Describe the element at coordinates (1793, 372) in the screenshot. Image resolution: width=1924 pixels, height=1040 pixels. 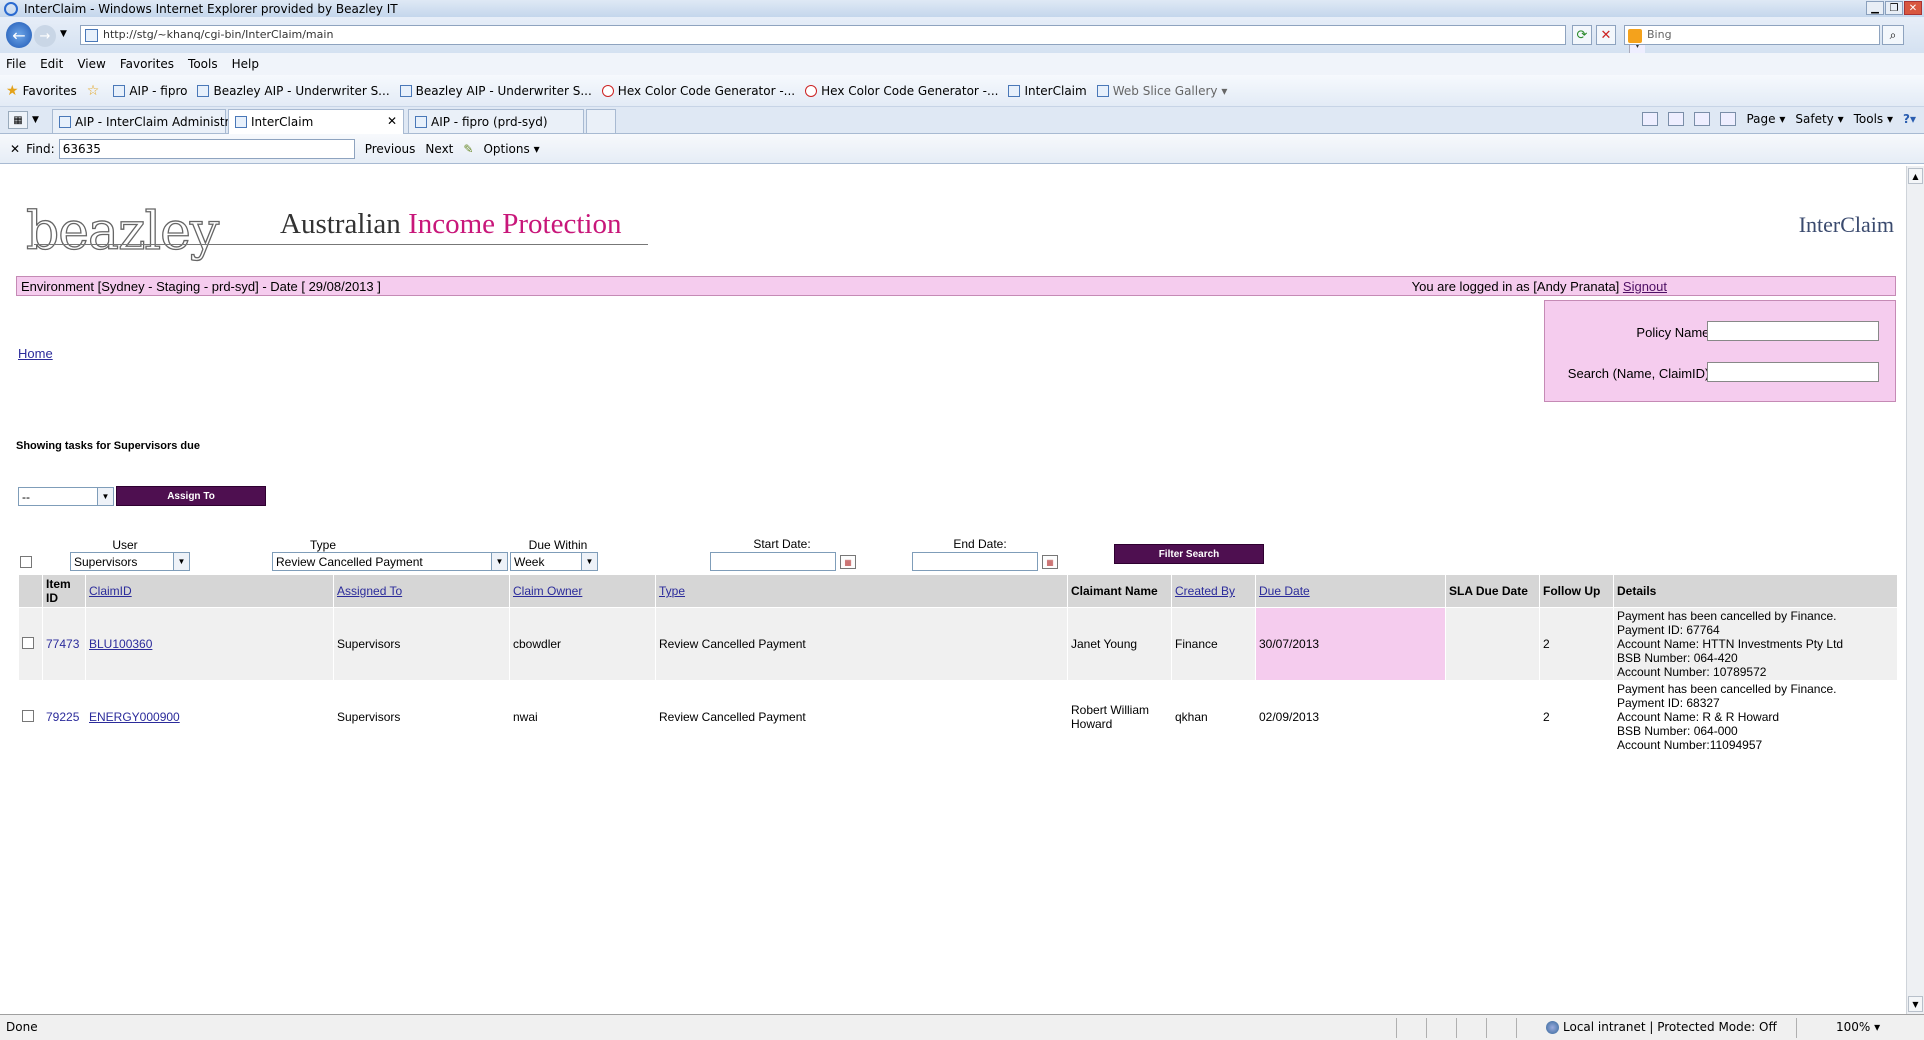
I see `search-name-claimid-input` at that location.